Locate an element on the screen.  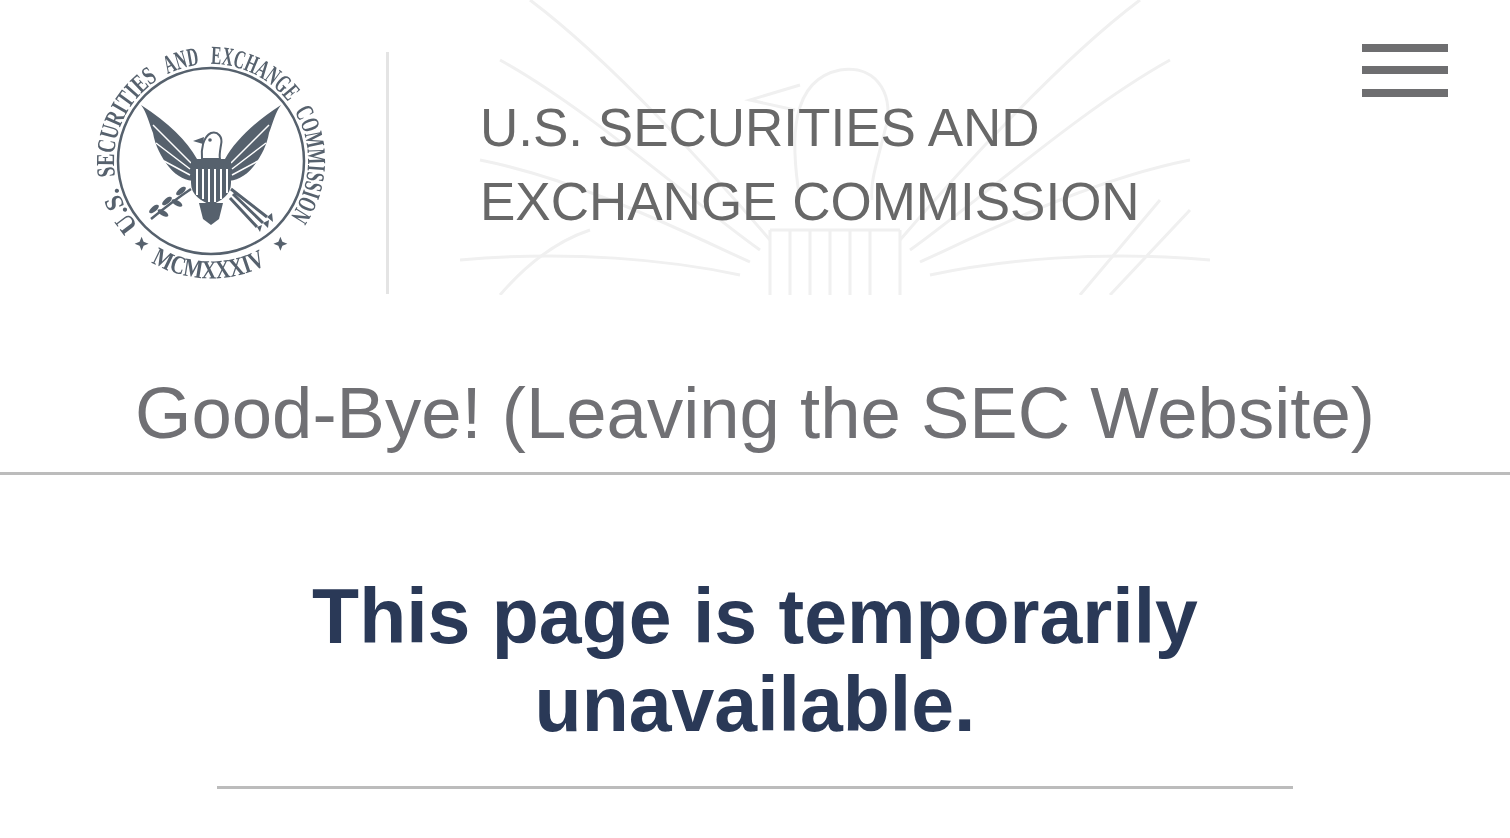
seal-year-text: MCMXXXIV is located at coordinates (210, 263).